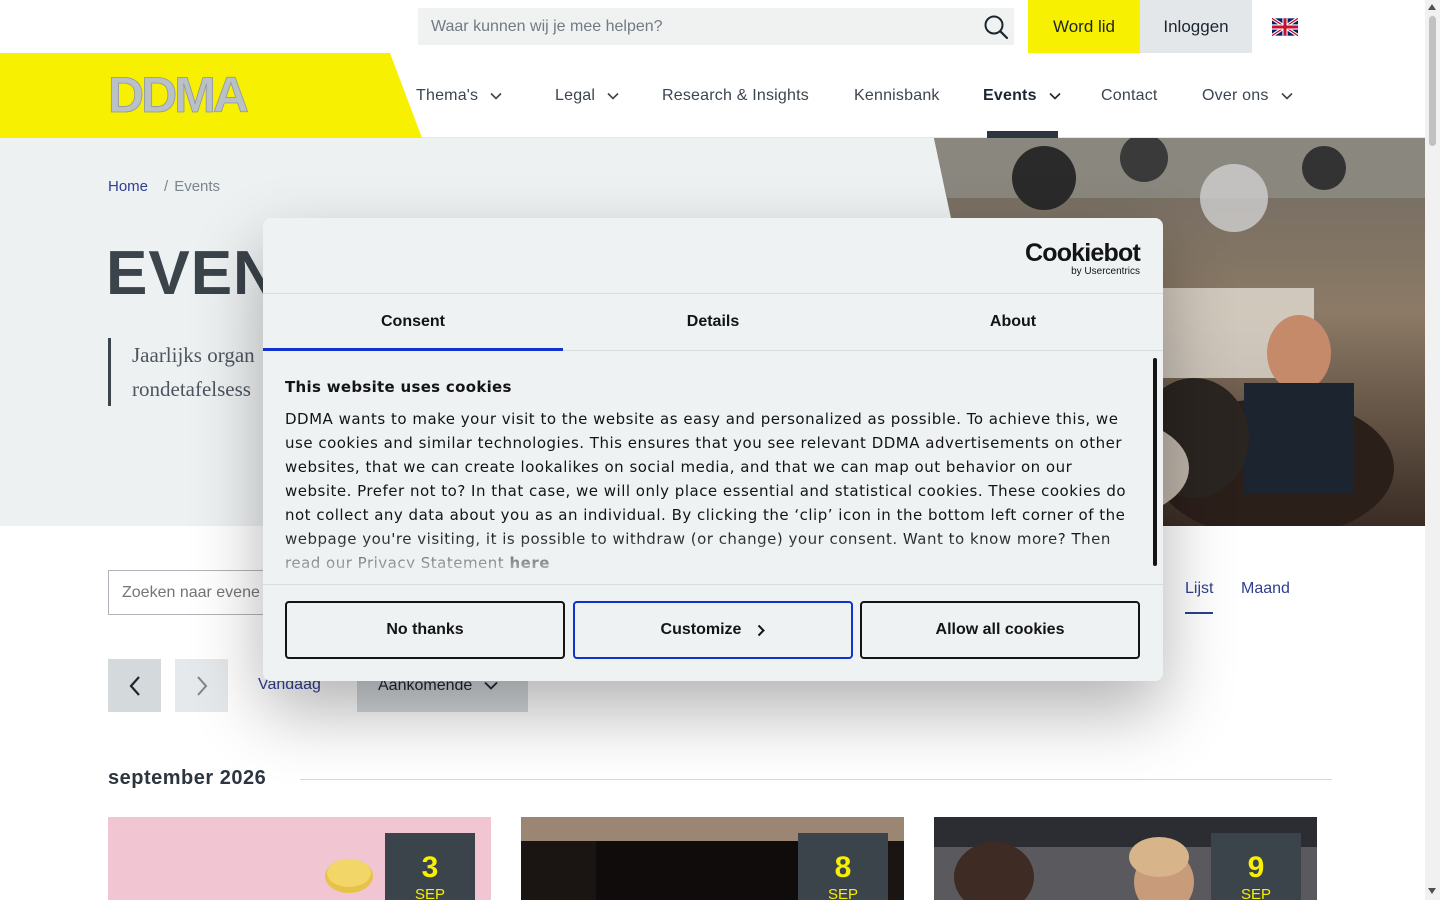 This screenshot has width=1440, height=900. Describe the element at coordinates (1432, 891) in the screenshot. I see `scroll-down-arrow` at that location.